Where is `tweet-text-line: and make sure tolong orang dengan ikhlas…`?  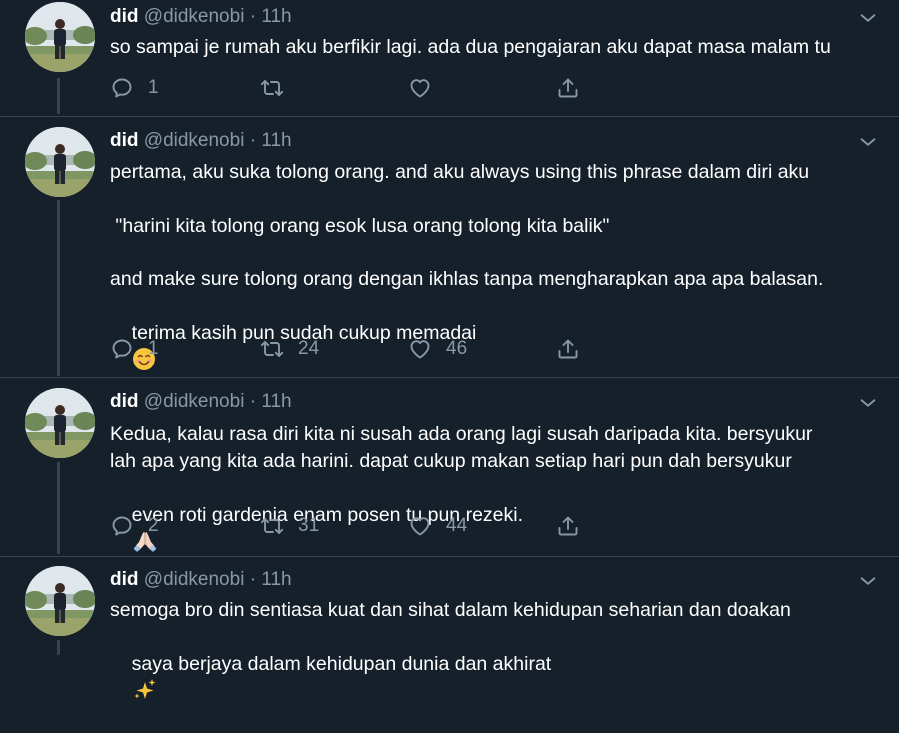
tweet-text-line: and make sure tolong orang dengan ikhlas… is located at coordinates (467, 279).